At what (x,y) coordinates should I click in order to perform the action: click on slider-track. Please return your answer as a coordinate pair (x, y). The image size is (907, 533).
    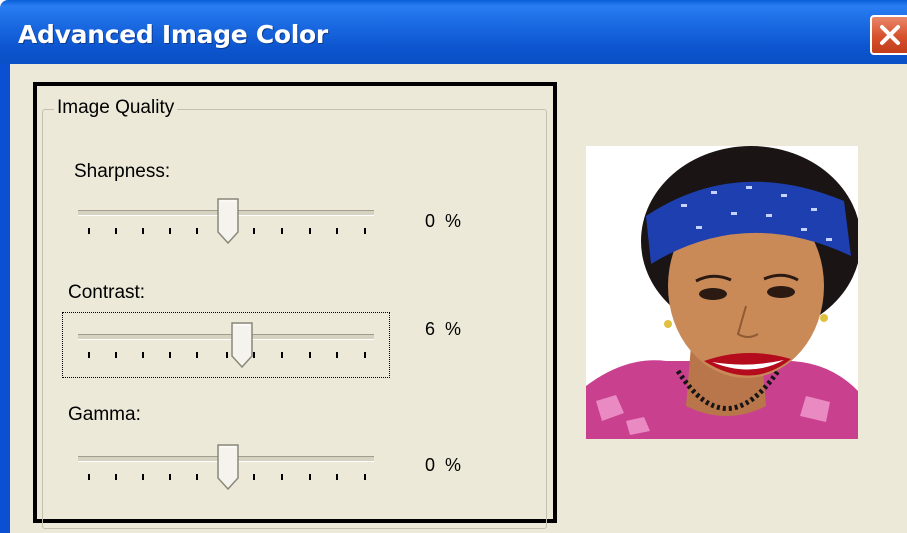
    Looking at the image, I should click on (226, 337).